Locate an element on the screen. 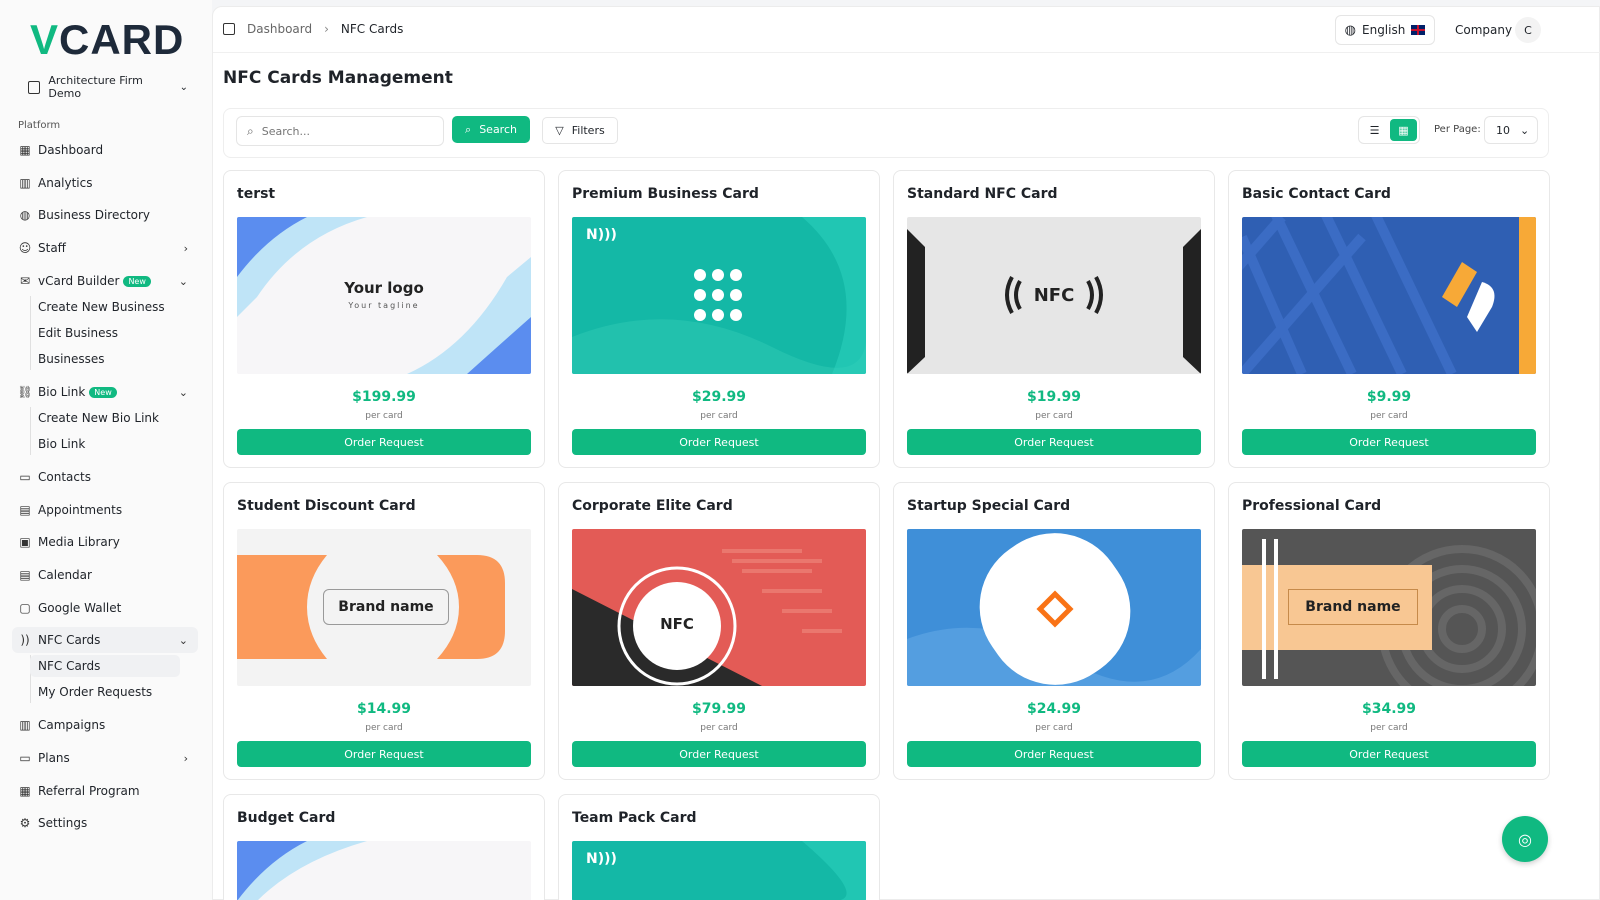 The width and height of the screenshot is (1600, 900). help-fab-button: ◎ is located at coordinates (1525, 839).